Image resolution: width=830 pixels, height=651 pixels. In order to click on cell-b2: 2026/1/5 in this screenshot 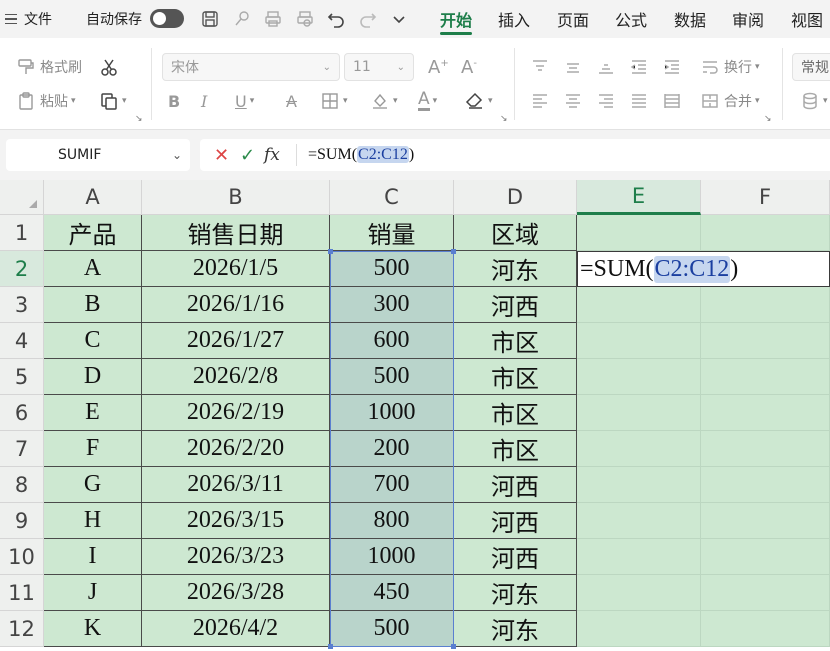, I will do `click(236, 269)`.